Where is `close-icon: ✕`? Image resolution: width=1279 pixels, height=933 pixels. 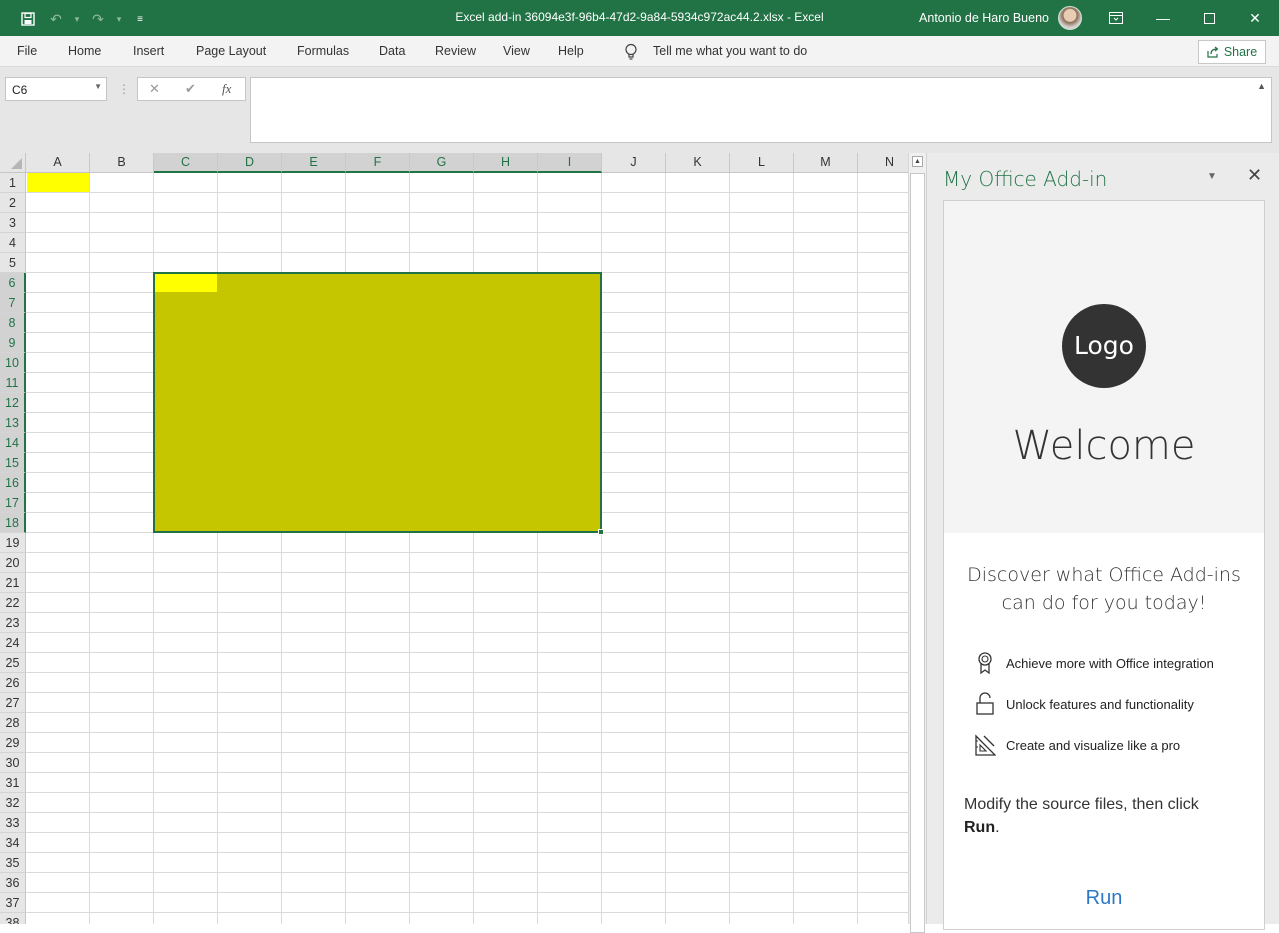
close-icon: ✕ is located at coordinates (1255, 18).